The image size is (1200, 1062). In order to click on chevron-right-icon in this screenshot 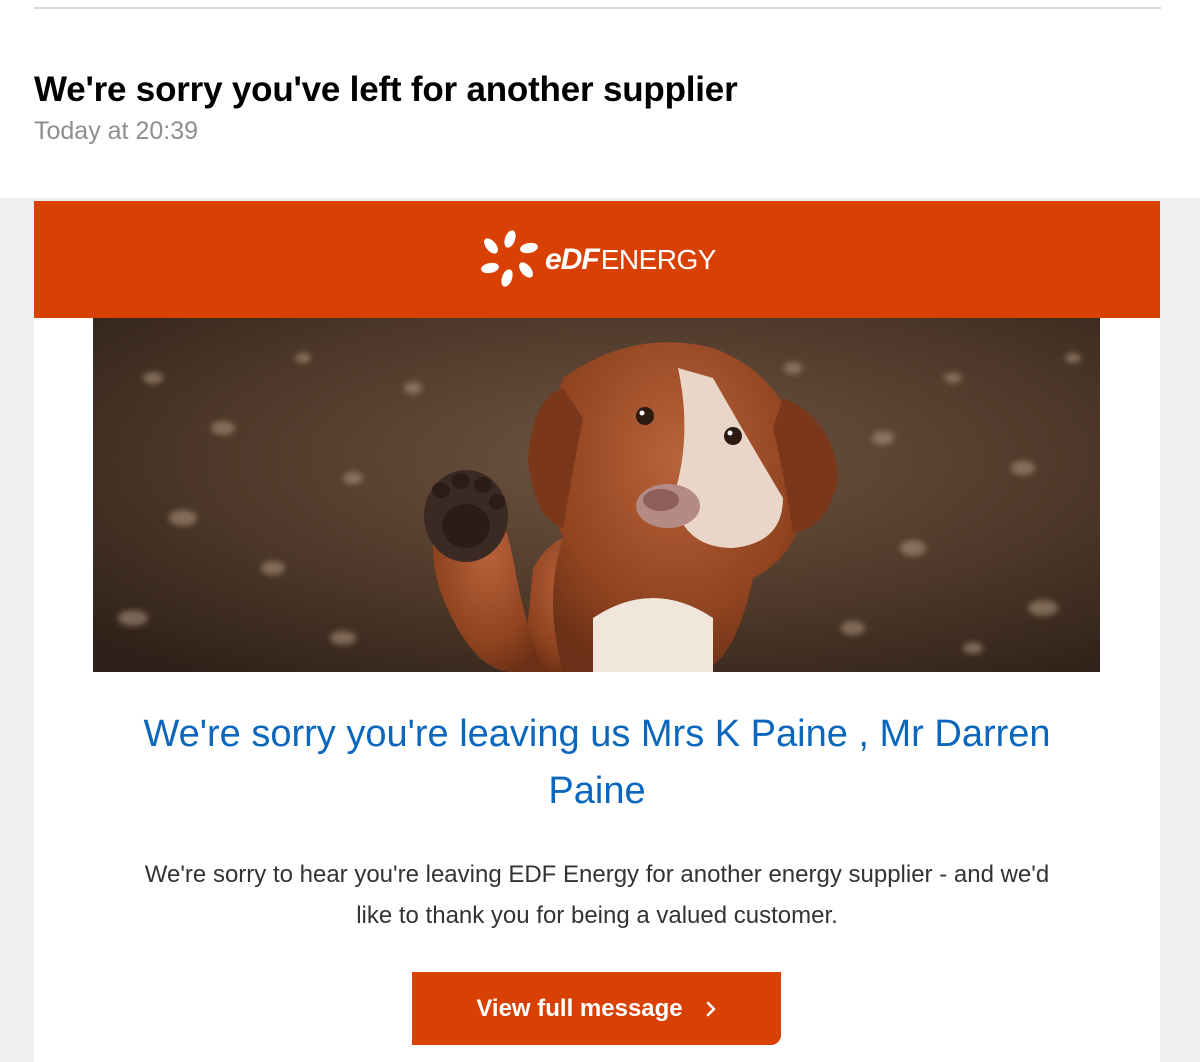, I will do `click(711, 1009)`.